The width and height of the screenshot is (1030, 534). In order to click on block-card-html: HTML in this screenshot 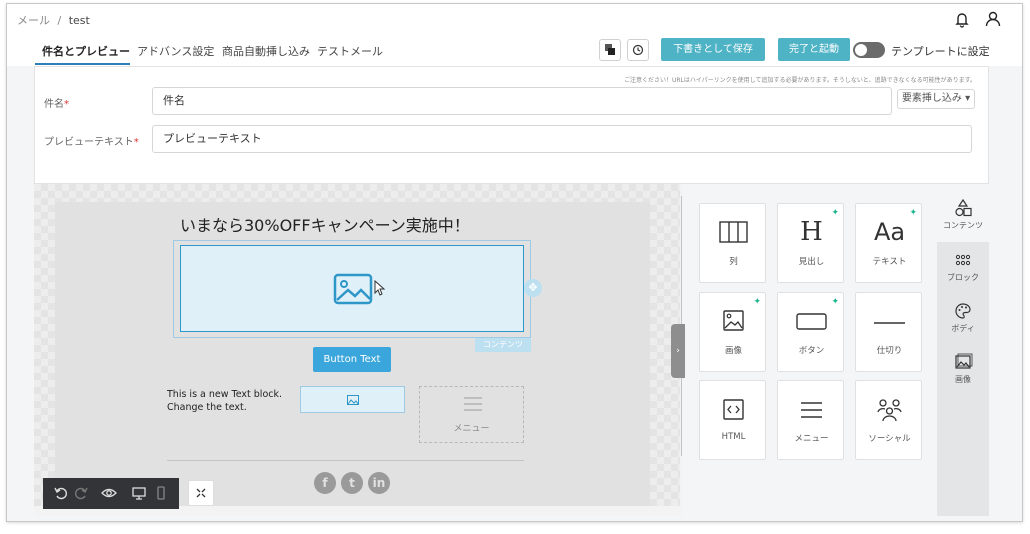, I will do `click(732, 420)`.